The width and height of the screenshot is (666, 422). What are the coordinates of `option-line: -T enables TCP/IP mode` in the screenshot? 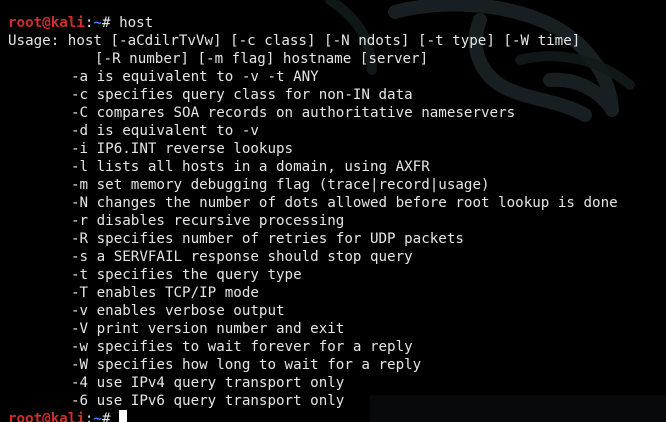 It's located at (165, 293).